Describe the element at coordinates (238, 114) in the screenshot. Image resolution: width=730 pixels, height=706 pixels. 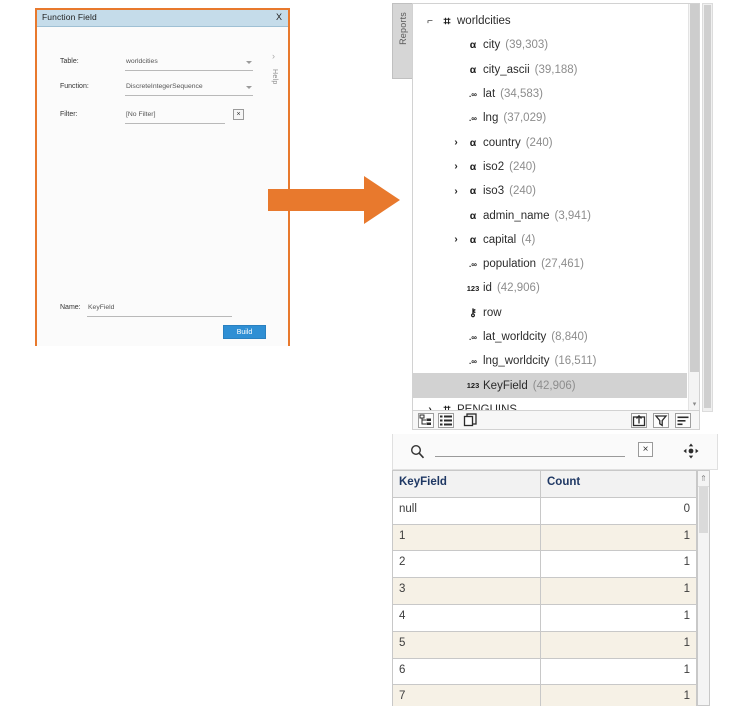
I see `clear-filter-icon: ×` at that location.